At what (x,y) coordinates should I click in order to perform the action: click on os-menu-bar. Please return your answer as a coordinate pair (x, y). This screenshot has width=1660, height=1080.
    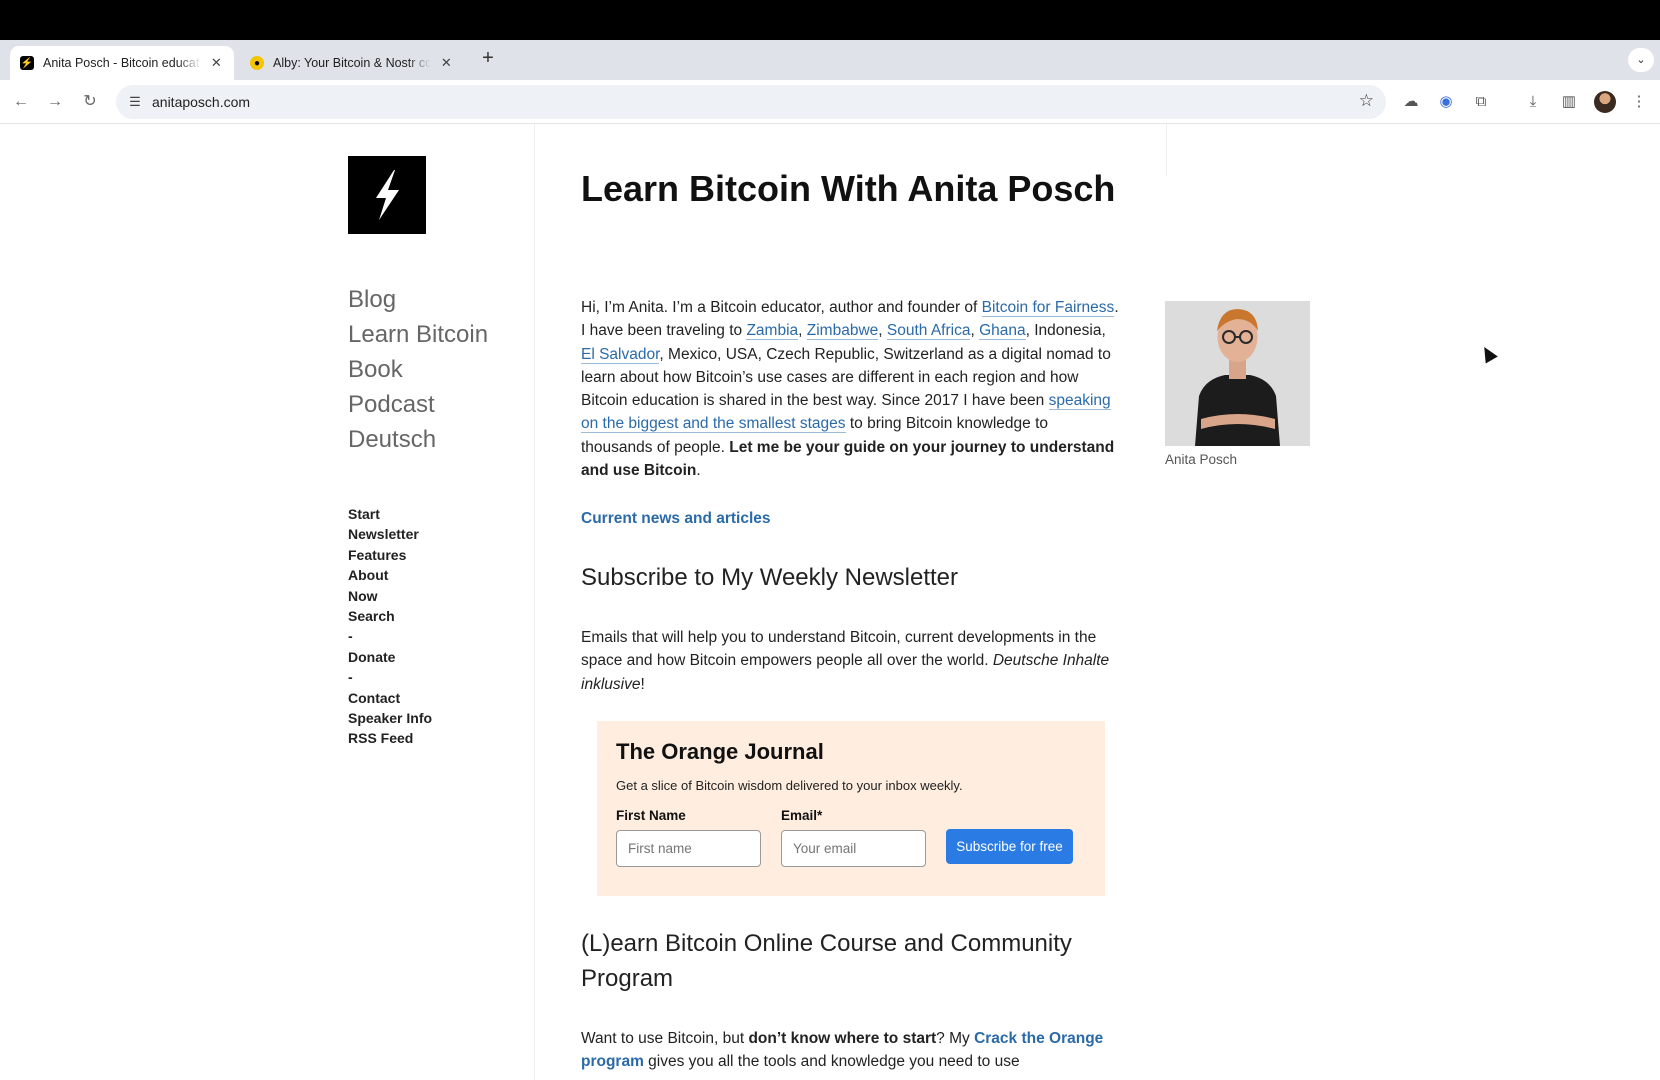
    Looking at the image, I should click on (830, 20).